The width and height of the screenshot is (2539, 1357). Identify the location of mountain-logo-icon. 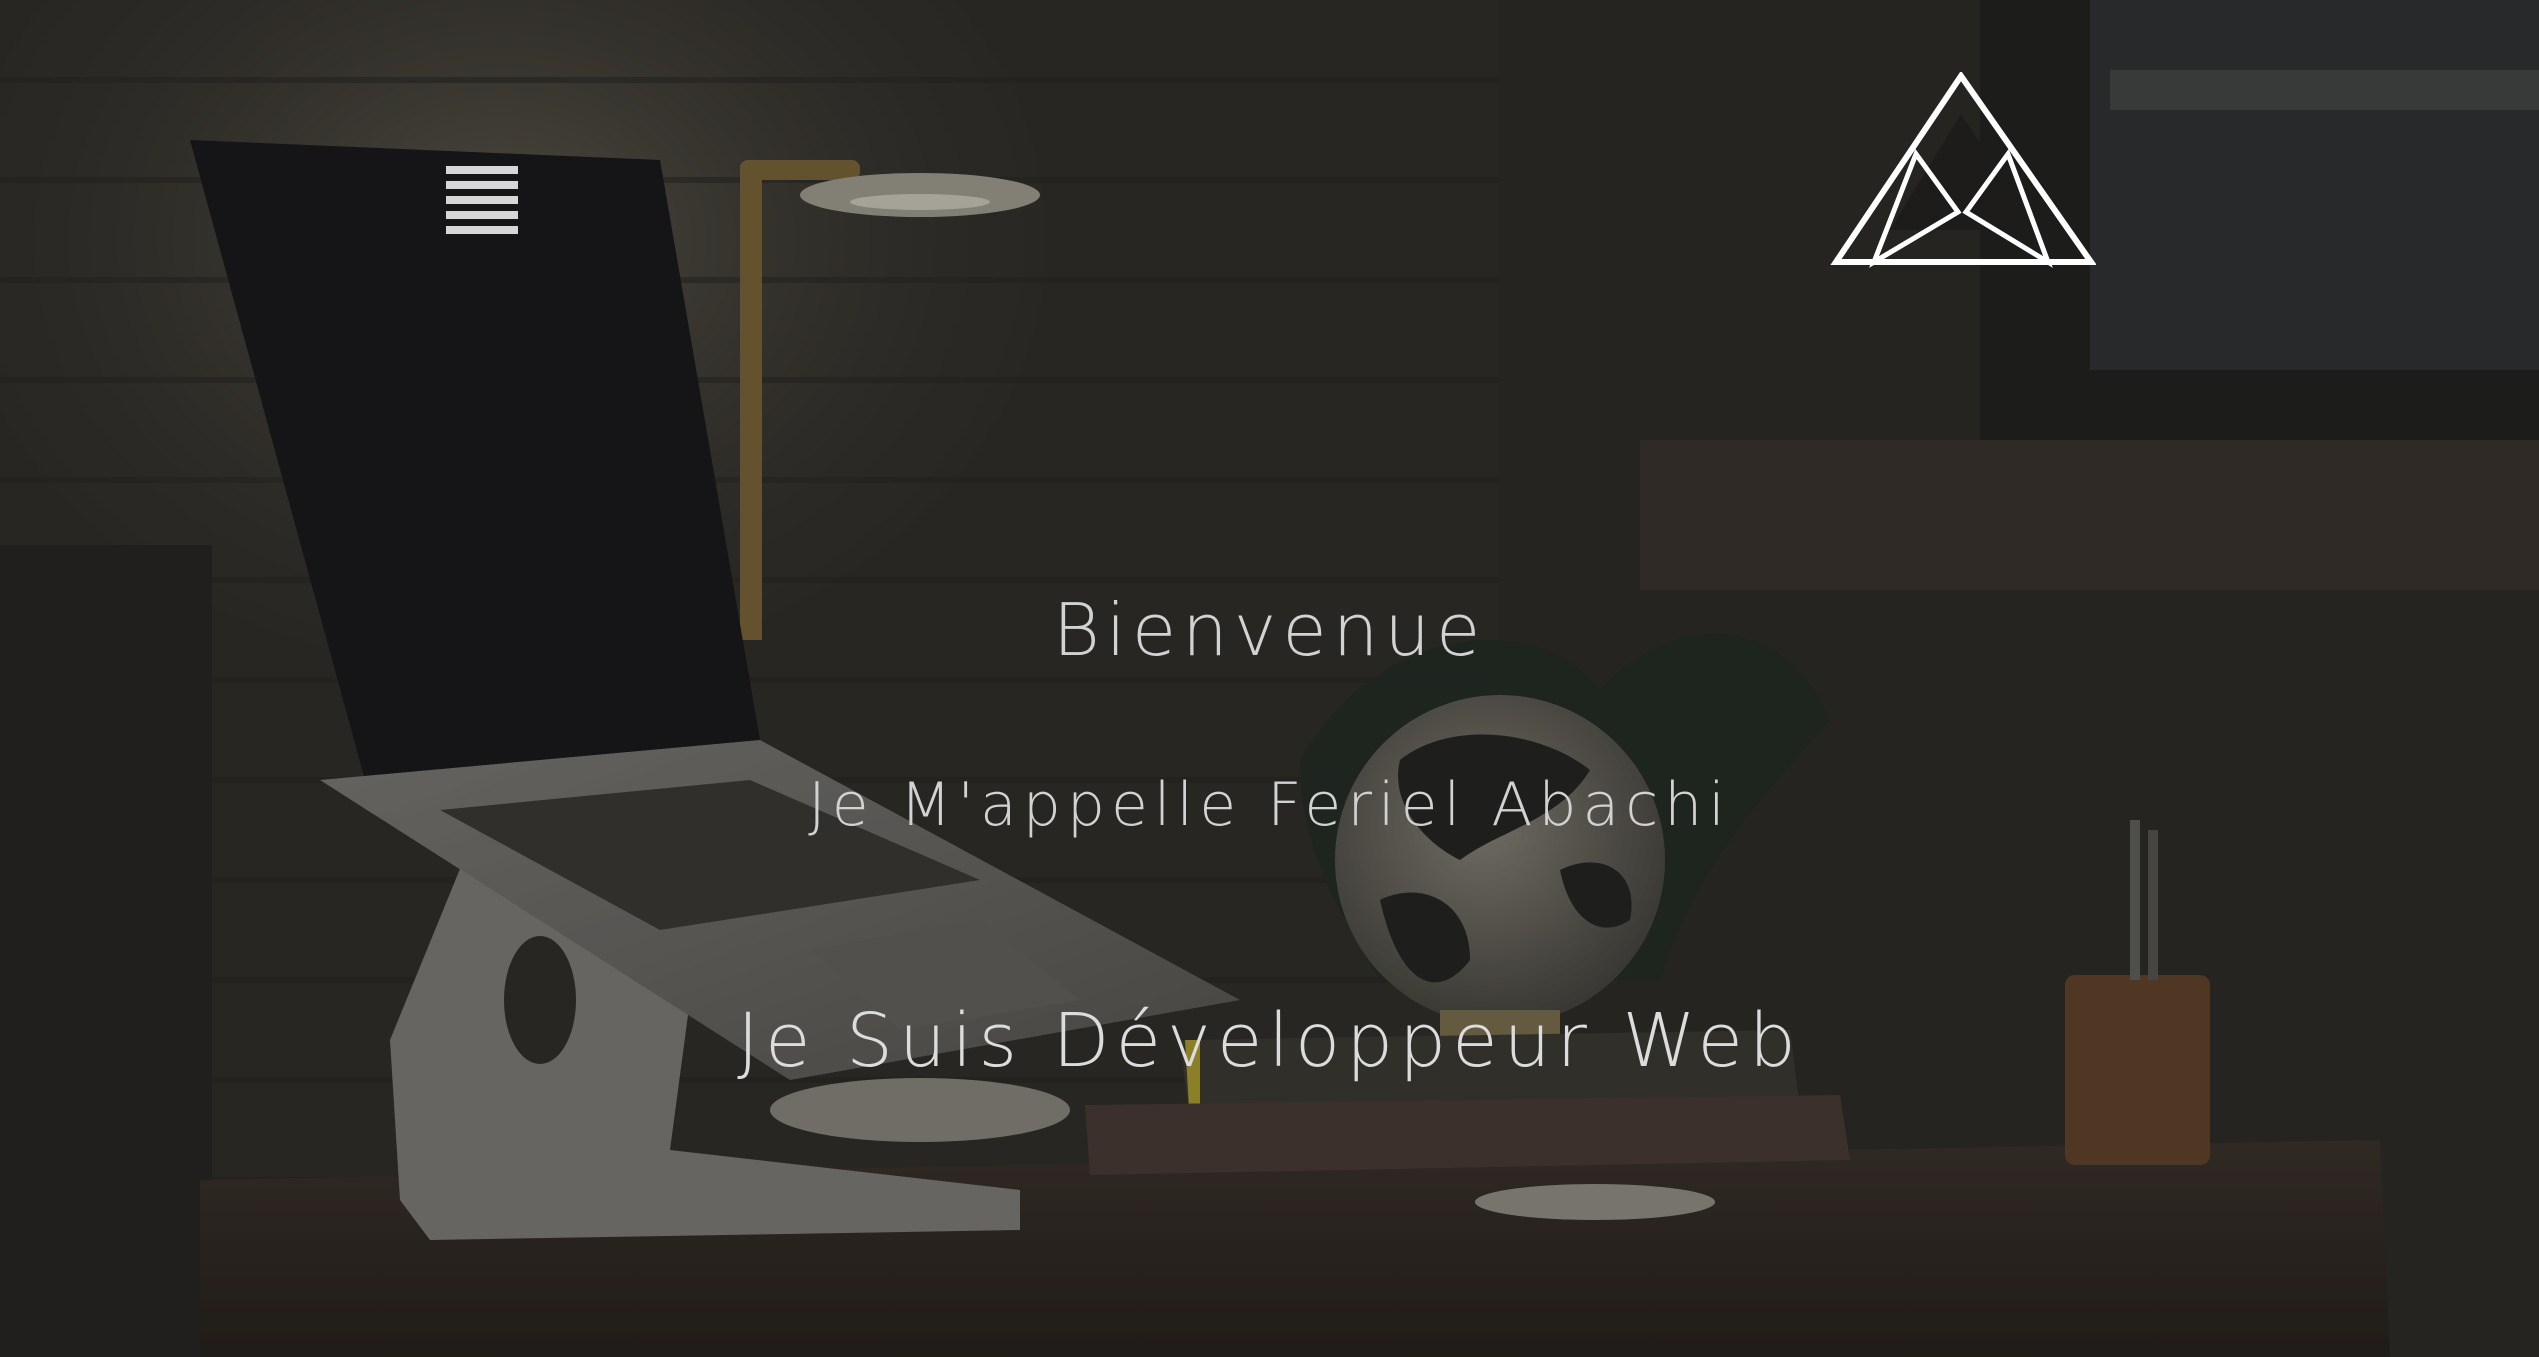
(1961, 170).